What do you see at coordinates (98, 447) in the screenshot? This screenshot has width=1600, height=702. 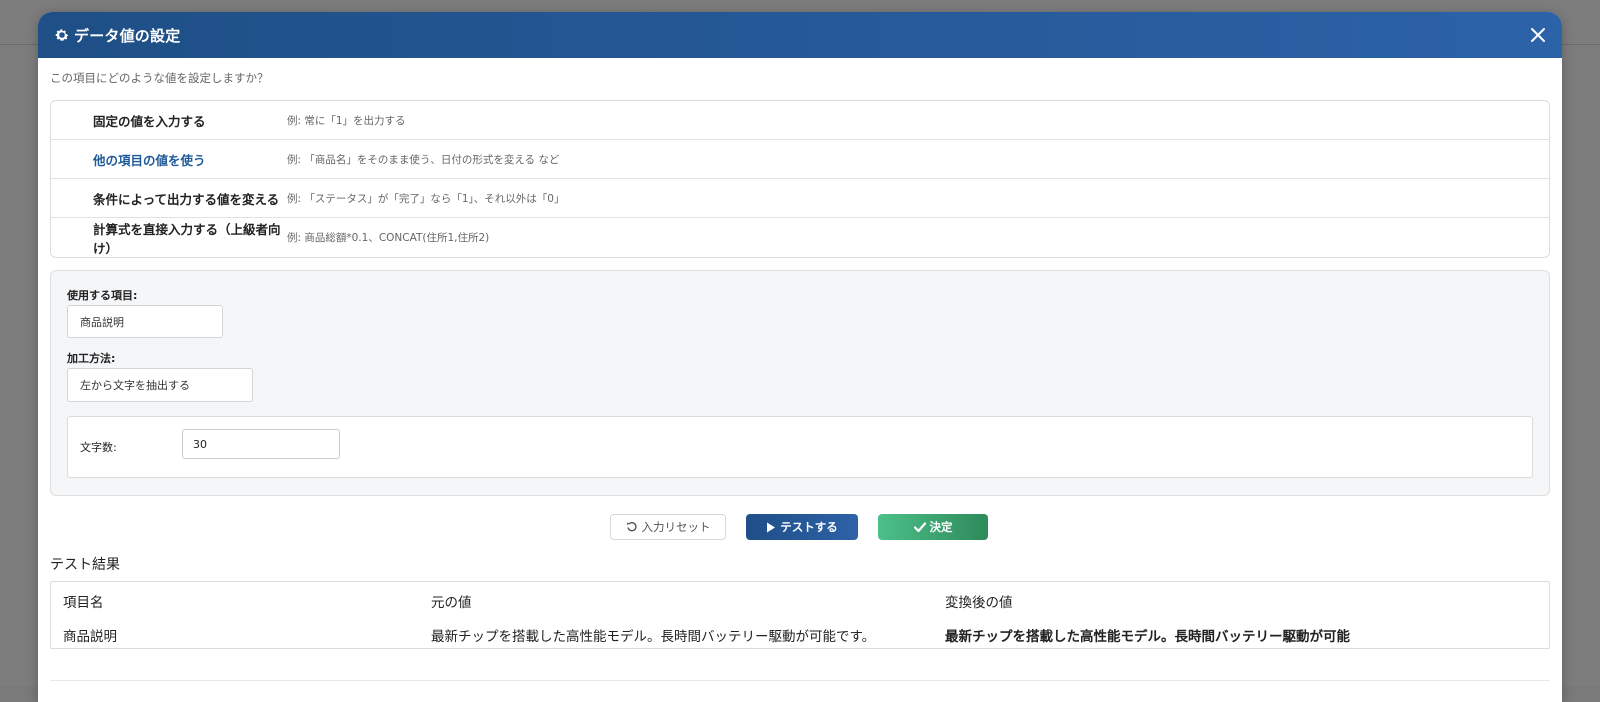 I see `char-count-label: 文字数:` at bounding box center [98, 447].